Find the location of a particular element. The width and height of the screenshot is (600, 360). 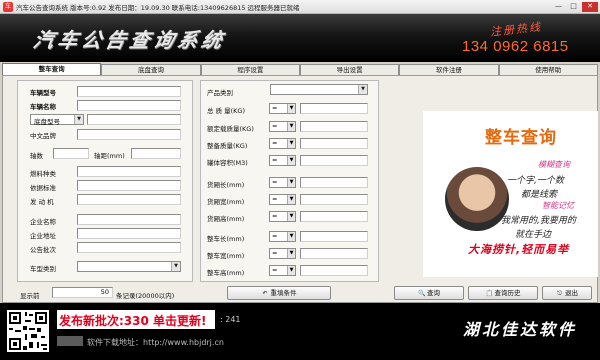

update-notice-link: 发布新批次:330 单击更新! is located at coordinates (136, 319).